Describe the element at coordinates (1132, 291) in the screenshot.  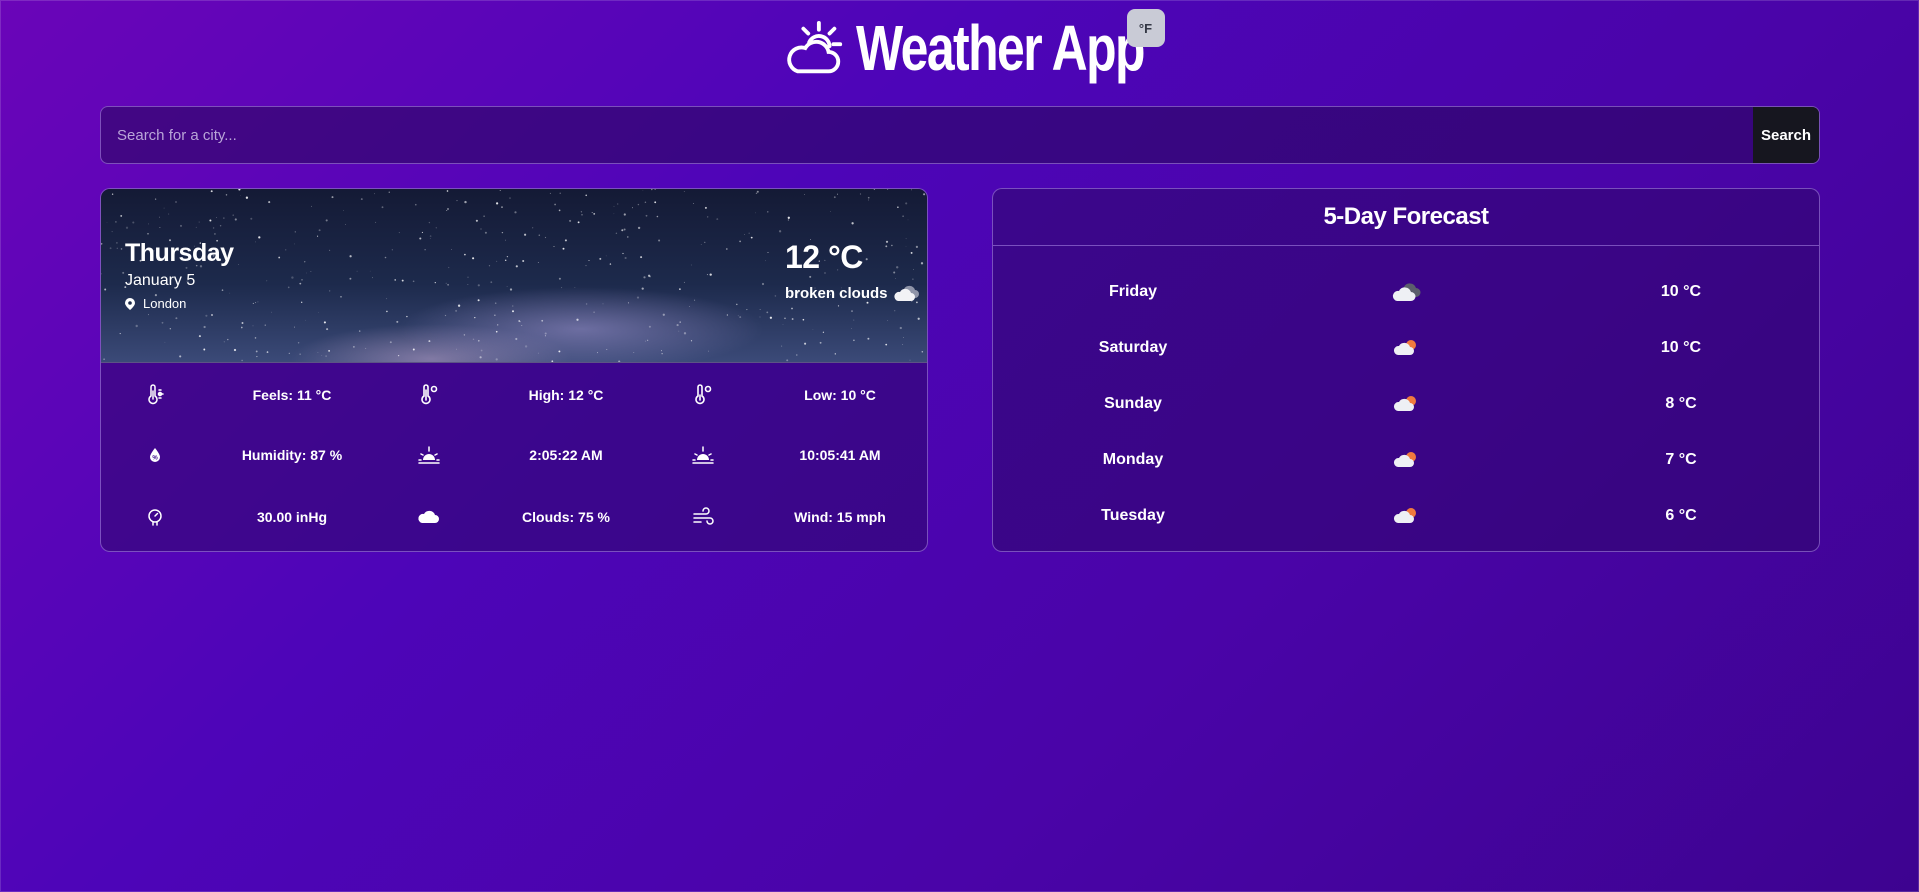
I see `forecast-day: Friday` at that location.